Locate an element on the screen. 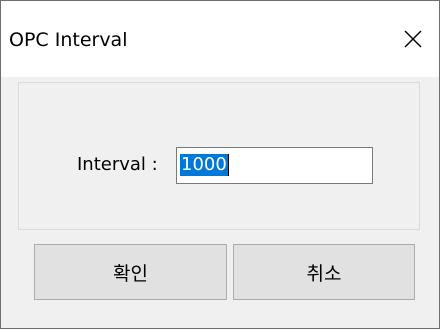 The width and height of the screenshot is (440, 329). dialog-title: OPC Interval is located at coordinates (68, 40).